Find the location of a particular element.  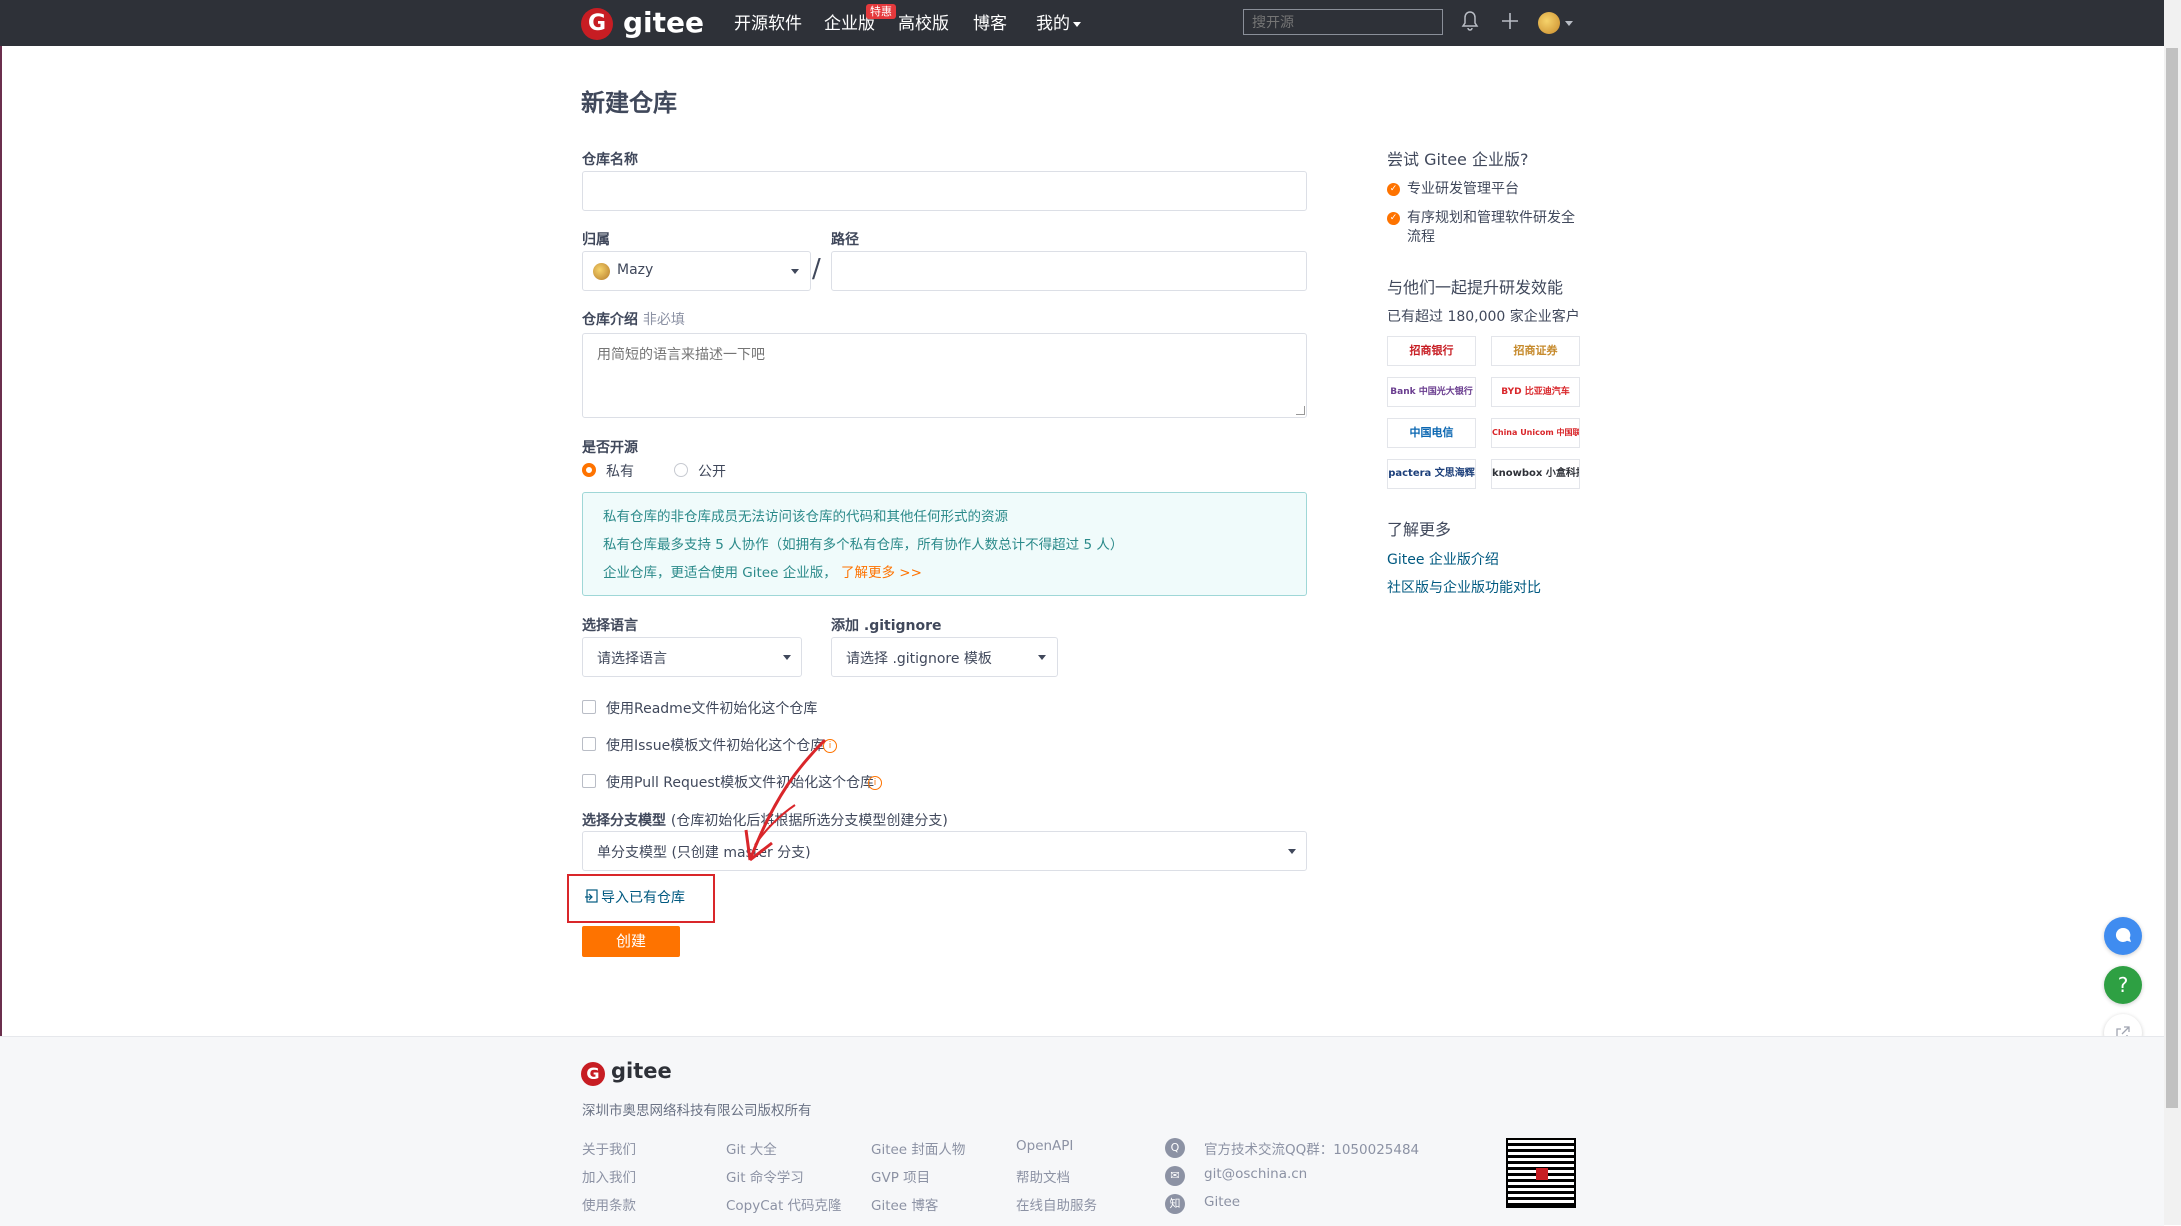

customer-logo-pactera: pactera 文思海辉 is located at coordinates (1431, 474).